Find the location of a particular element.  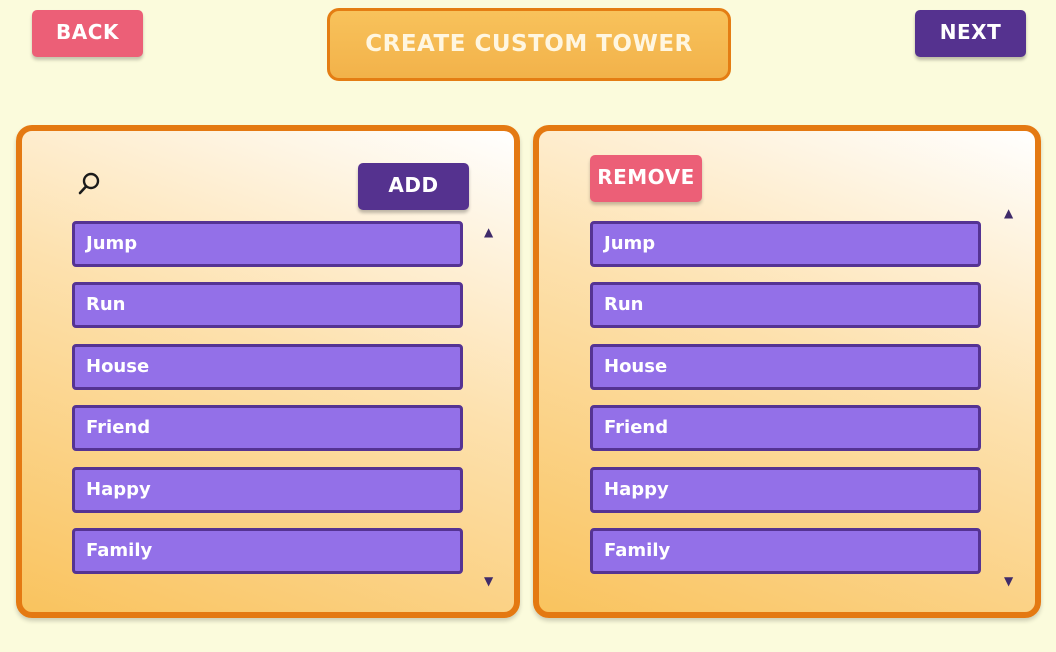

back-button: BACK is located at coordinates (87, 33).